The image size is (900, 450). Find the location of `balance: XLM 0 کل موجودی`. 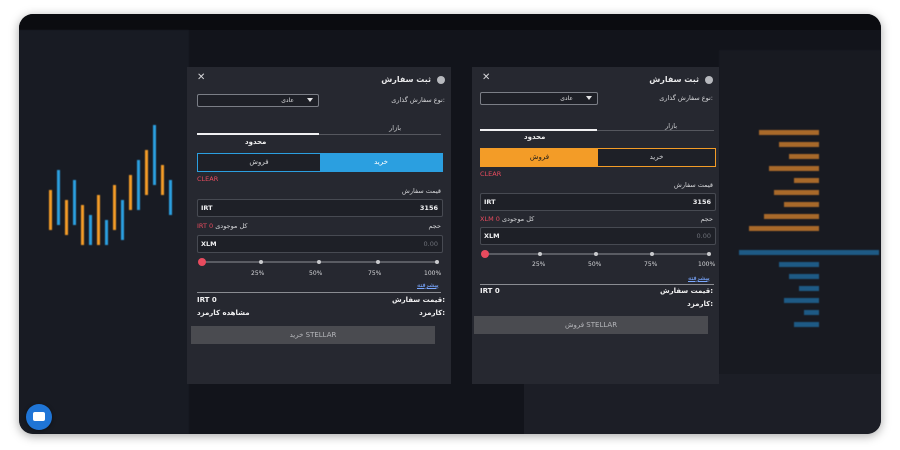

balance: XLM 0 کل موجودی is located at coordinates (507, 219).